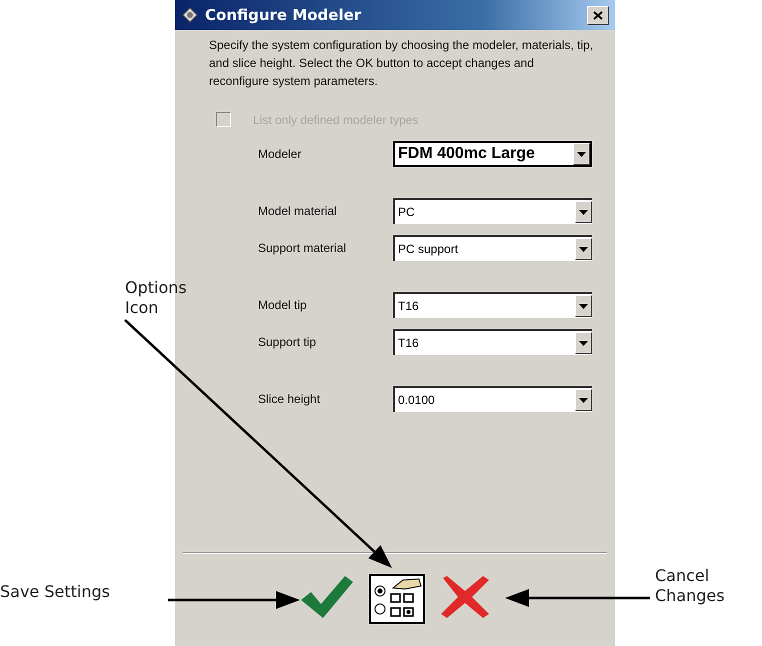 Image resolution: width=762 pixels, height=646 pixels. What do you see at coordinates (283, 305) in the screenshot?
I see `field-label: Model tip` at bounding box center [283, 305].